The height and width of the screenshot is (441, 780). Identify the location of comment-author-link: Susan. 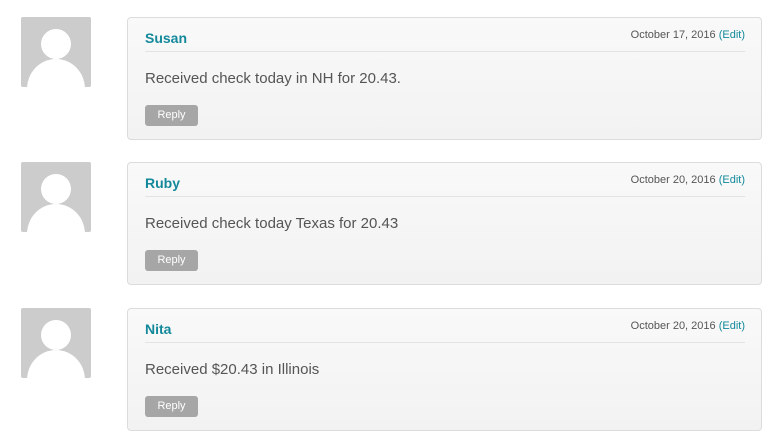
(166, 38).